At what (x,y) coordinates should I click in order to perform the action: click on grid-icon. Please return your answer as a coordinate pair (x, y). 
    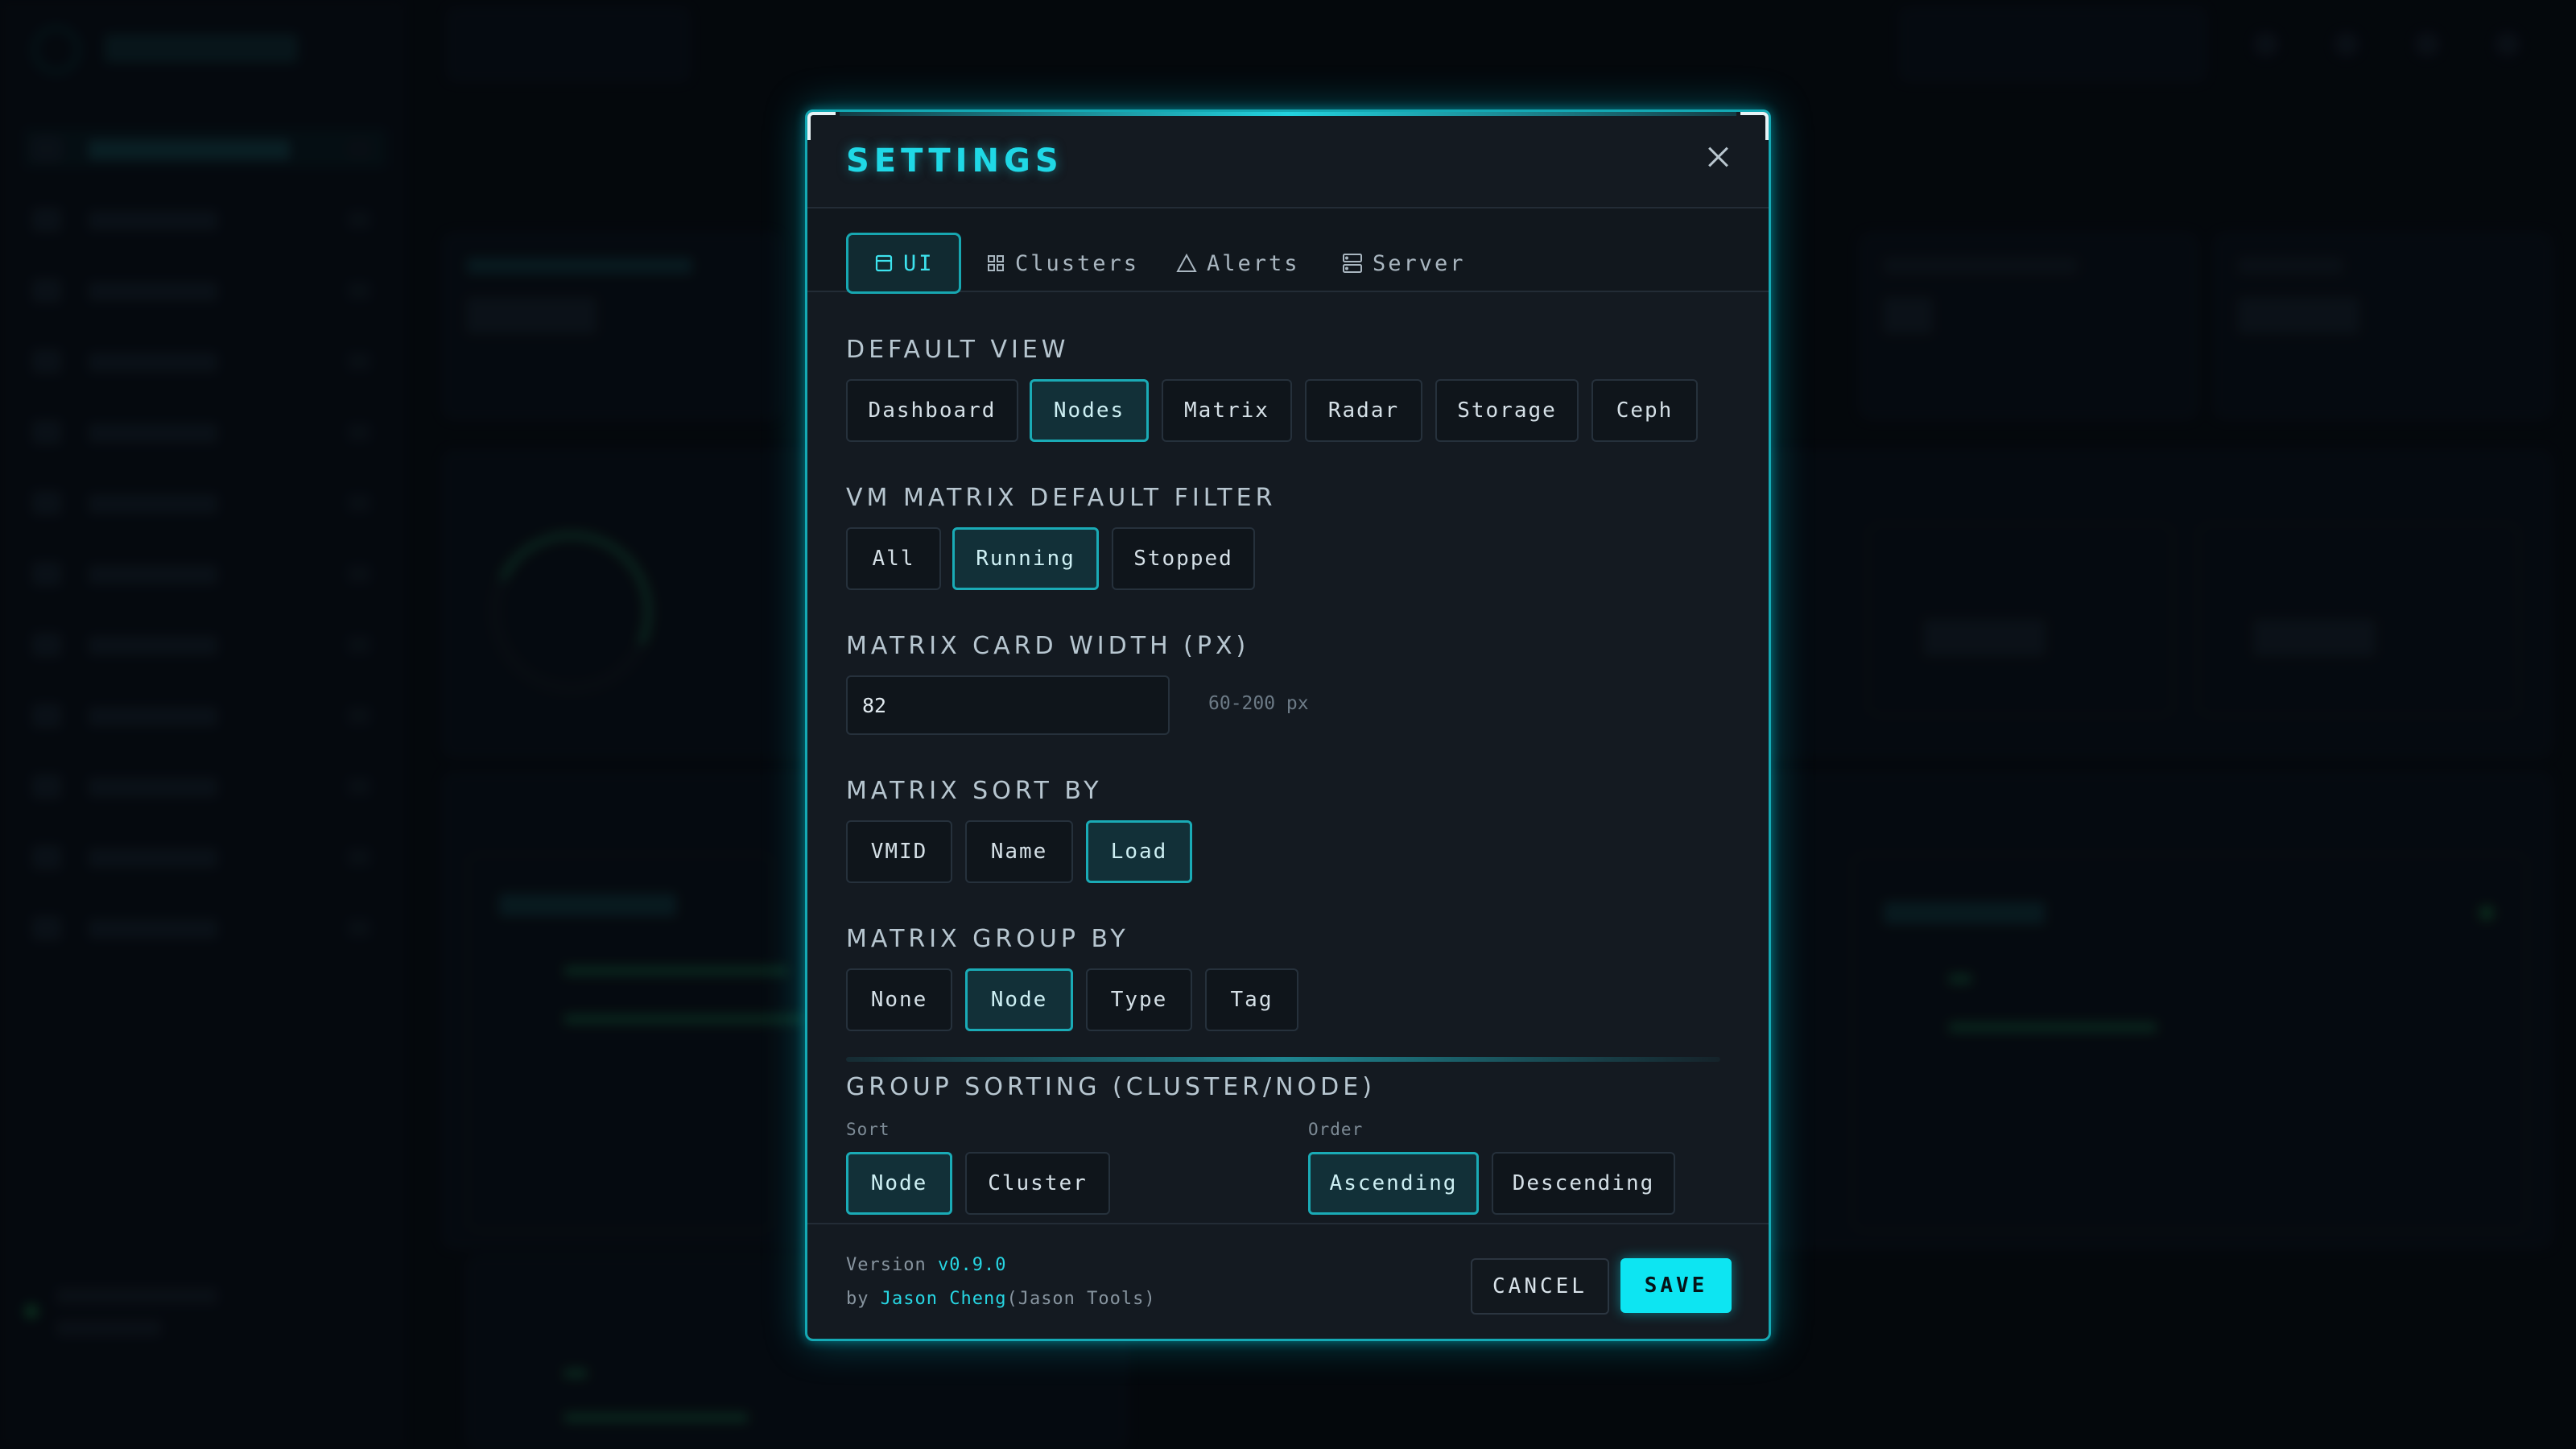
    Looking at the image, I should click on (995, 263).